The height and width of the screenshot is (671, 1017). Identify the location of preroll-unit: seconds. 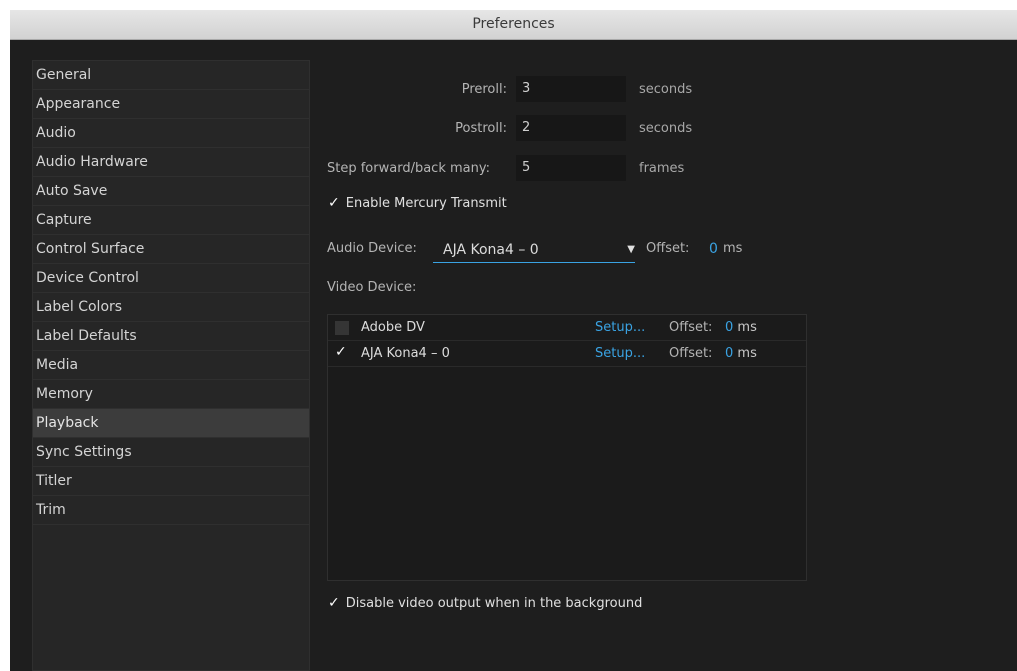
(666, 89).